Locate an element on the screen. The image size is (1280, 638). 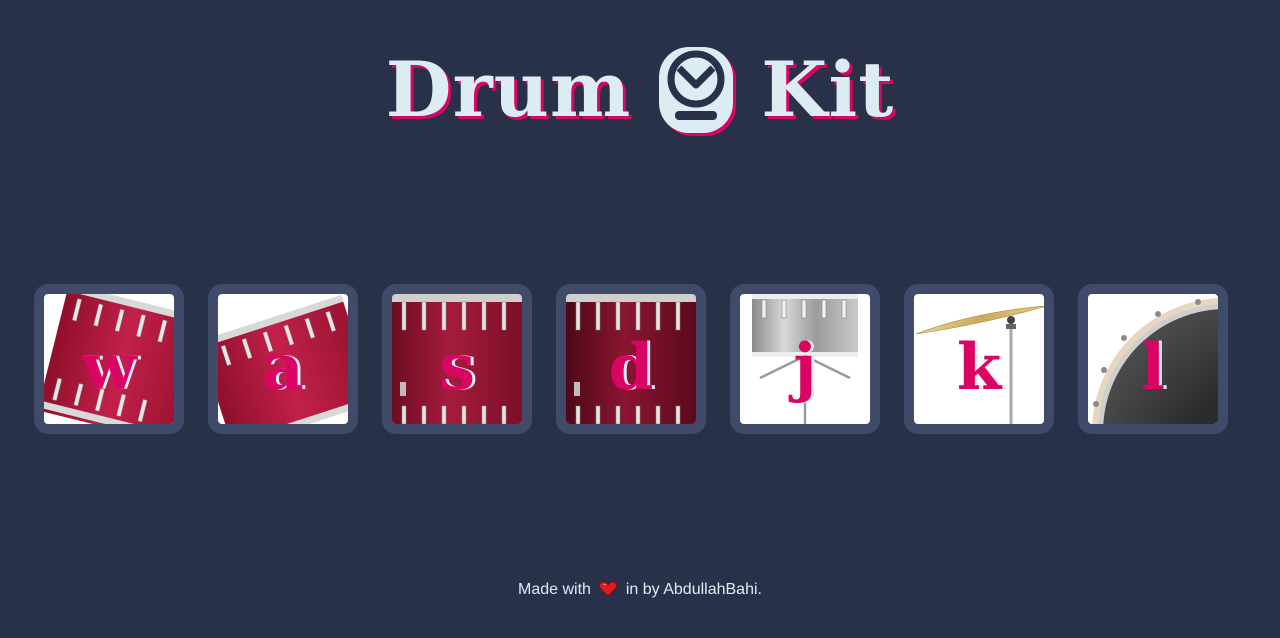
heart-icon is located at coordinates (608, 589).